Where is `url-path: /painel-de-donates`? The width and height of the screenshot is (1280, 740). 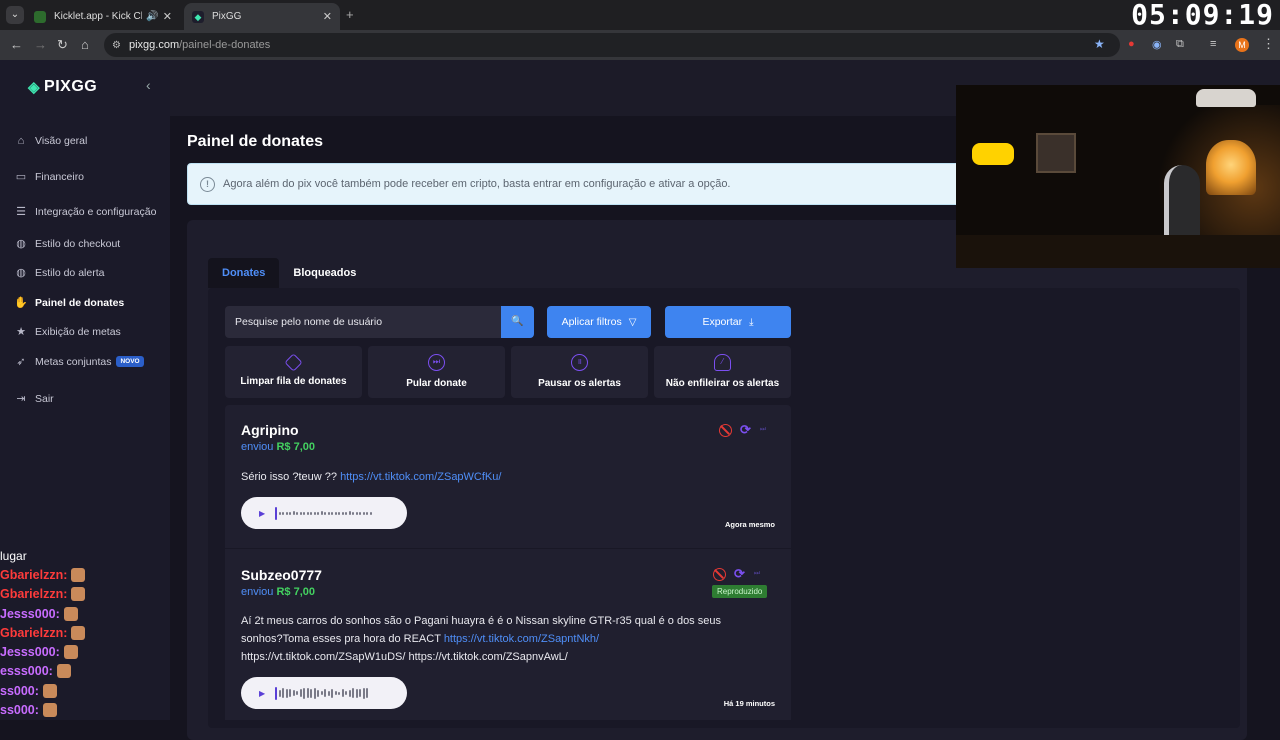 url-path: /painel-de-donates is located at coordinates (225, 45).